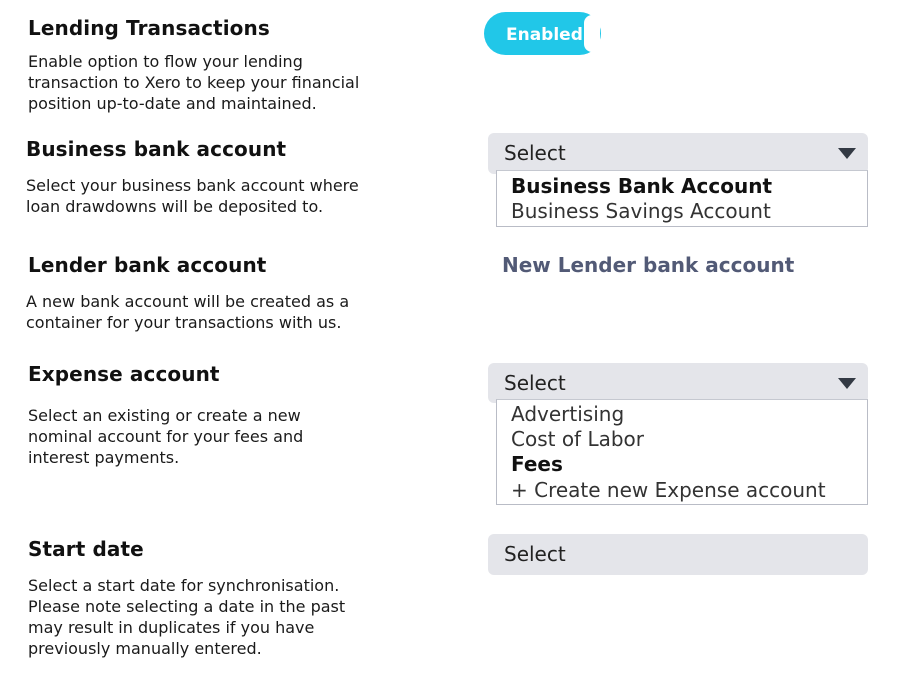 The image size is (906, 696). Describe the element at coordinates (678, 383) in the screenshot. I see `expense-select: Select` at that location.